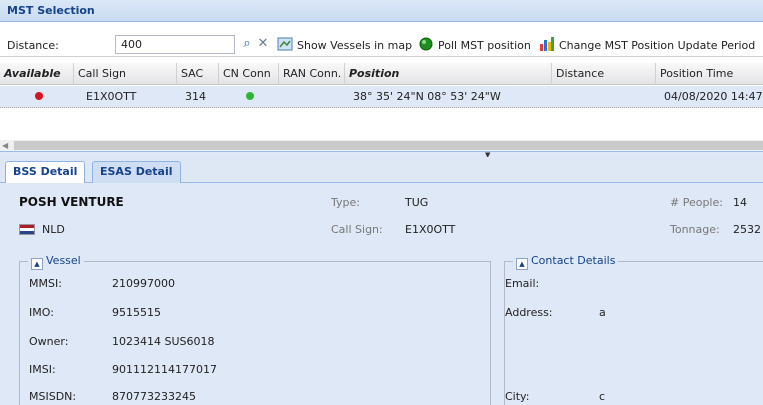  Describe the element at coordinates (41, 312) in the screenshot. I see `imo-label: IMO:` at that location.